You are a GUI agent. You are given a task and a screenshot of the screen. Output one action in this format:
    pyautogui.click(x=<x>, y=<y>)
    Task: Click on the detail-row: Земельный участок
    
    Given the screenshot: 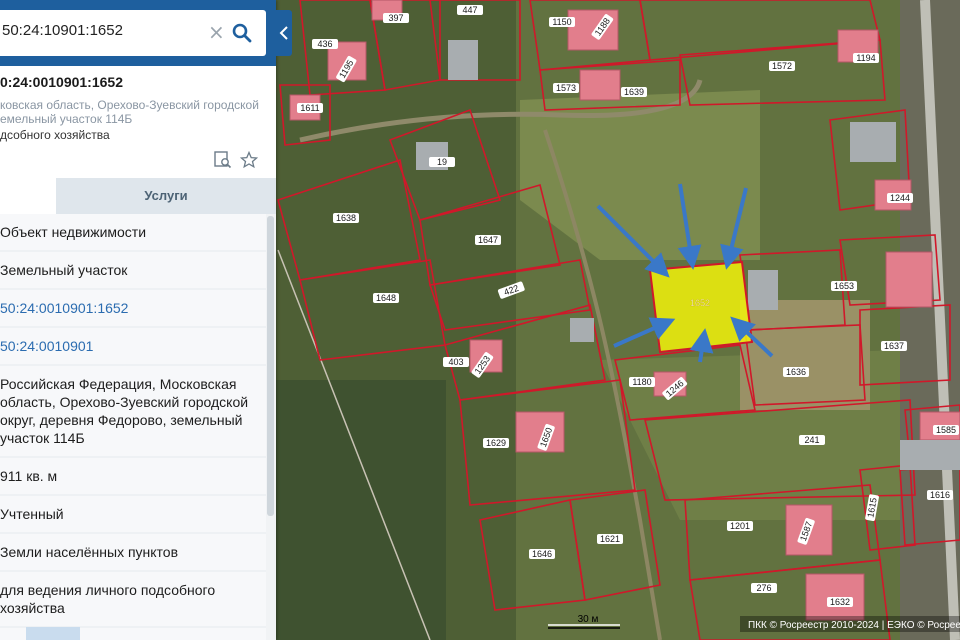 What is the action you would take?
    pyautogui.click(x=133, y=271)
    